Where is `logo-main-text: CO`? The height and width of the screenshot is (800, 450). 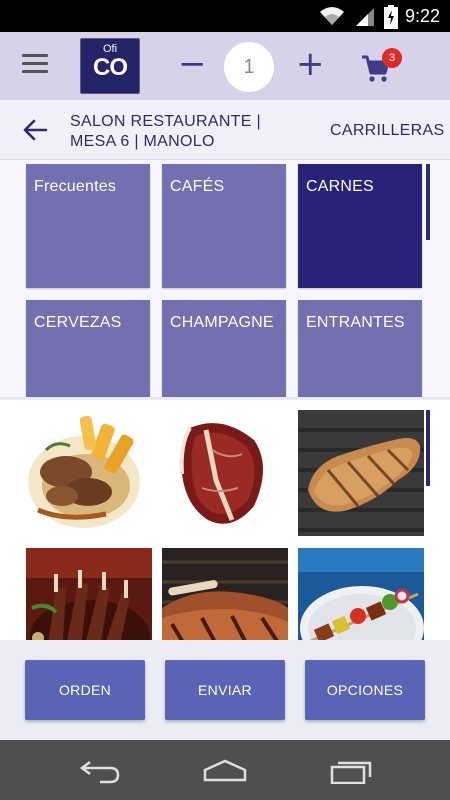 logo-main-text: CO is located at coordinates (110, 67).